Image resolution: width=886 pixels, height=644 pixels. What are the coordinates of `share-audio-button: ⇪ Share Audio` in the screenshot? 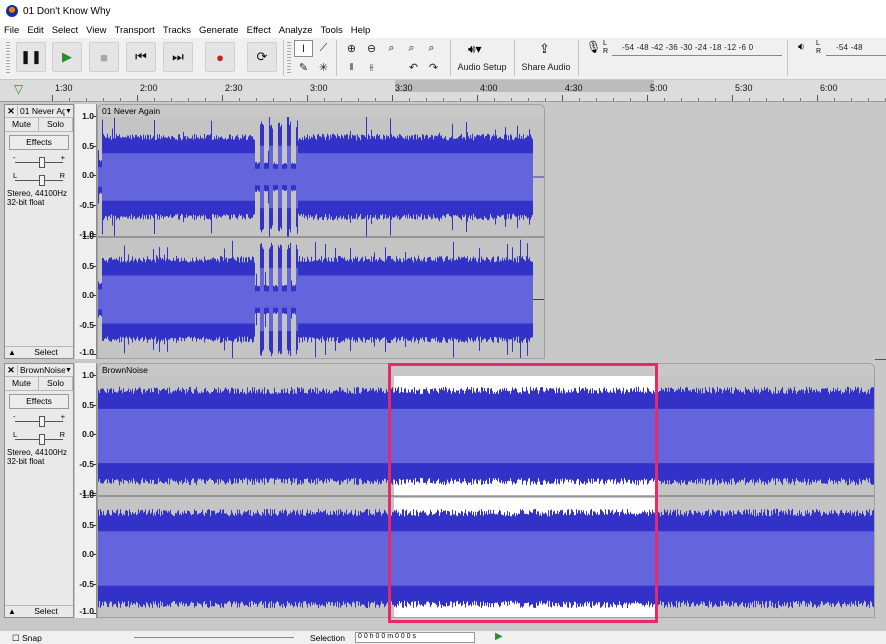 It's located at (546, 58).